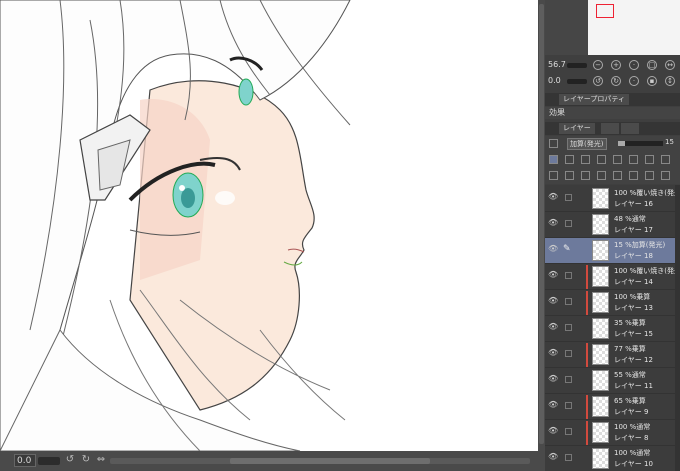 The image size is (680, 471). I want to click on fit-icon: □, so click(652, 65).